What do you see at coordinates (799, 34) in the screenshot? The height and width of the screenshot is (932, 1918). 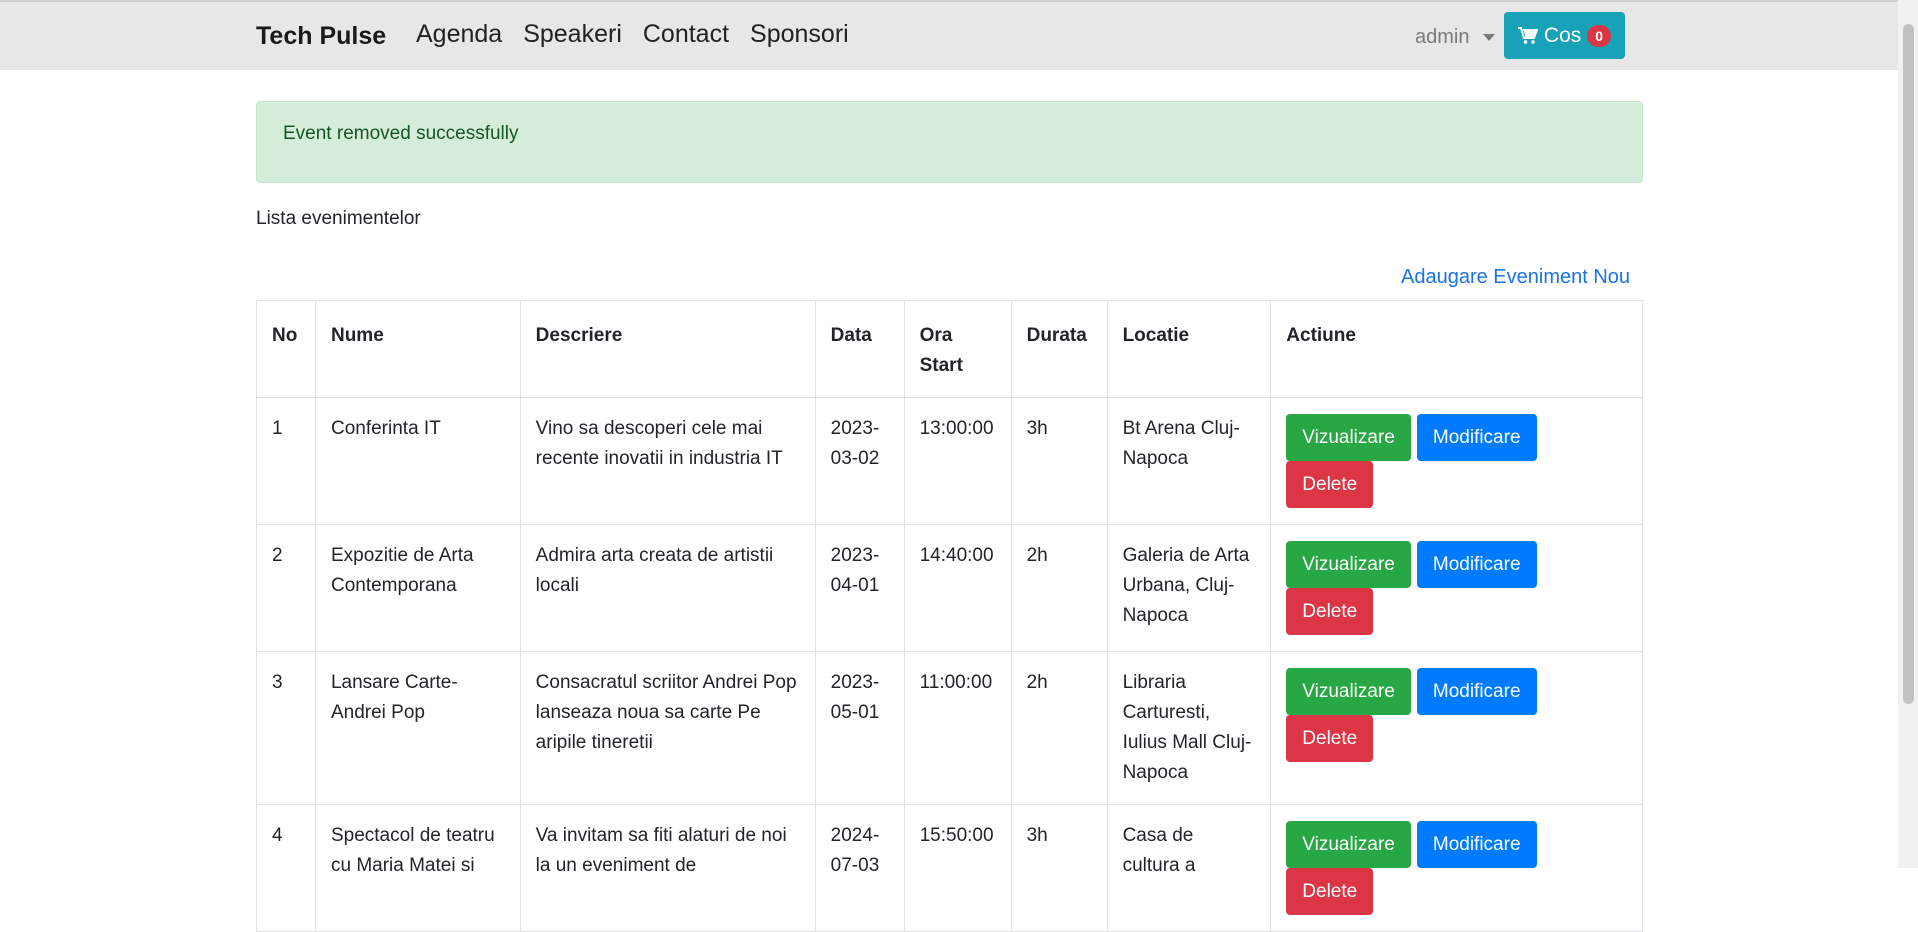 I see `nav-link-sponsori: Sponsori` at bounding box center [799, 34].